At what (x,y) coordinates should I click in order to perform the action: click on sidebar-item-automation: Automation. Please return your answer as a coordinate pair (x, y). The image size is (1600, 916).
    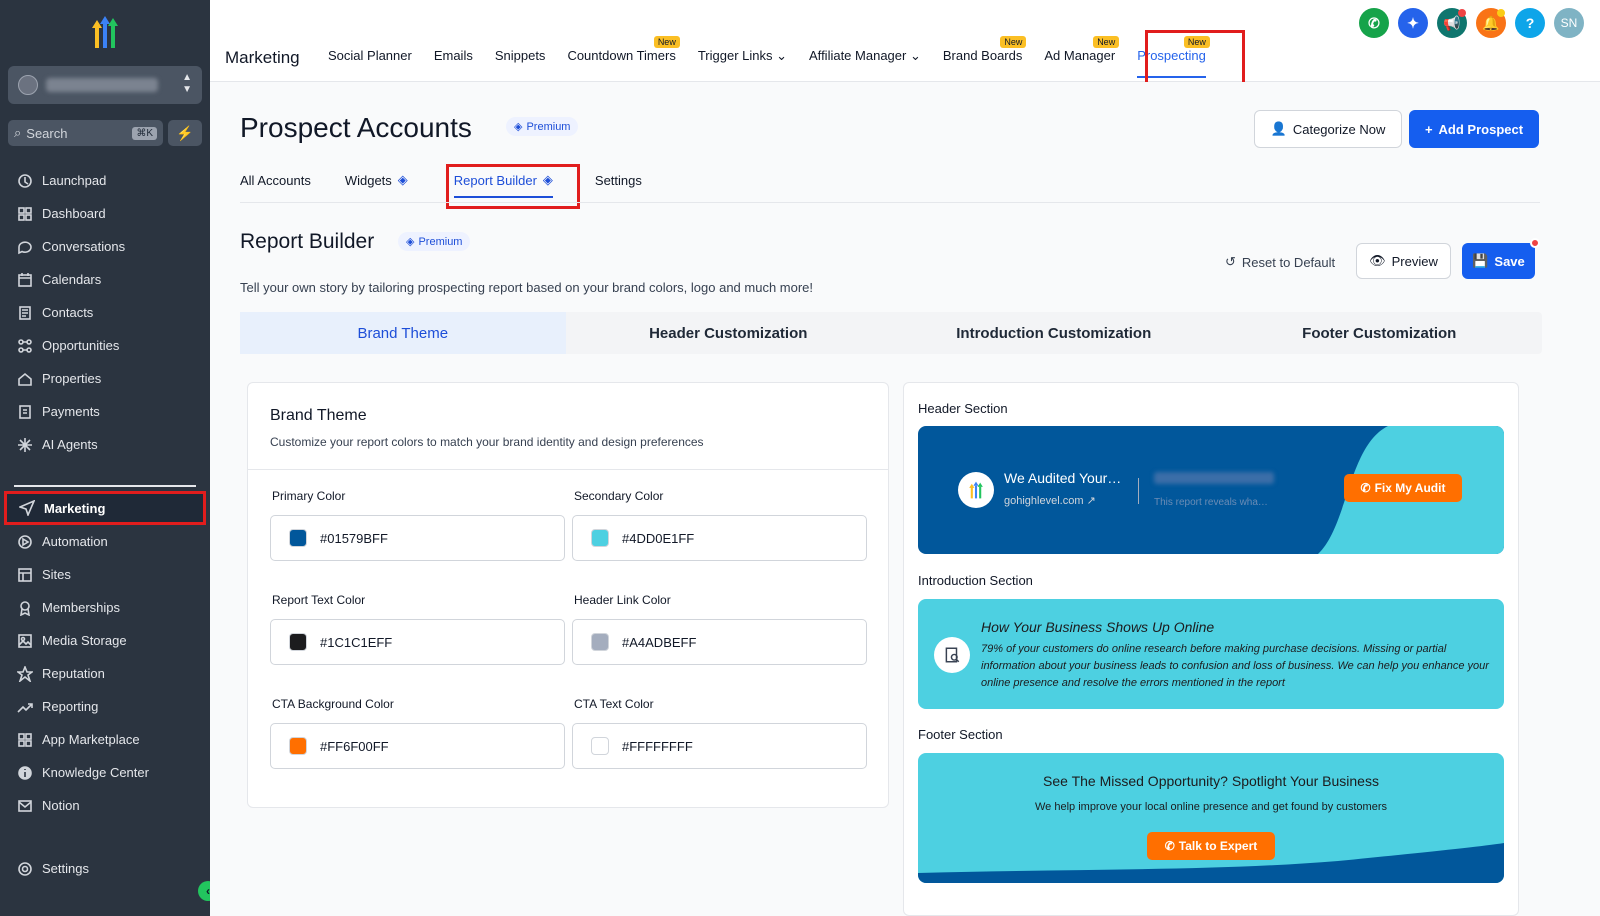
    Looking at the image, I should click on (105, 541).